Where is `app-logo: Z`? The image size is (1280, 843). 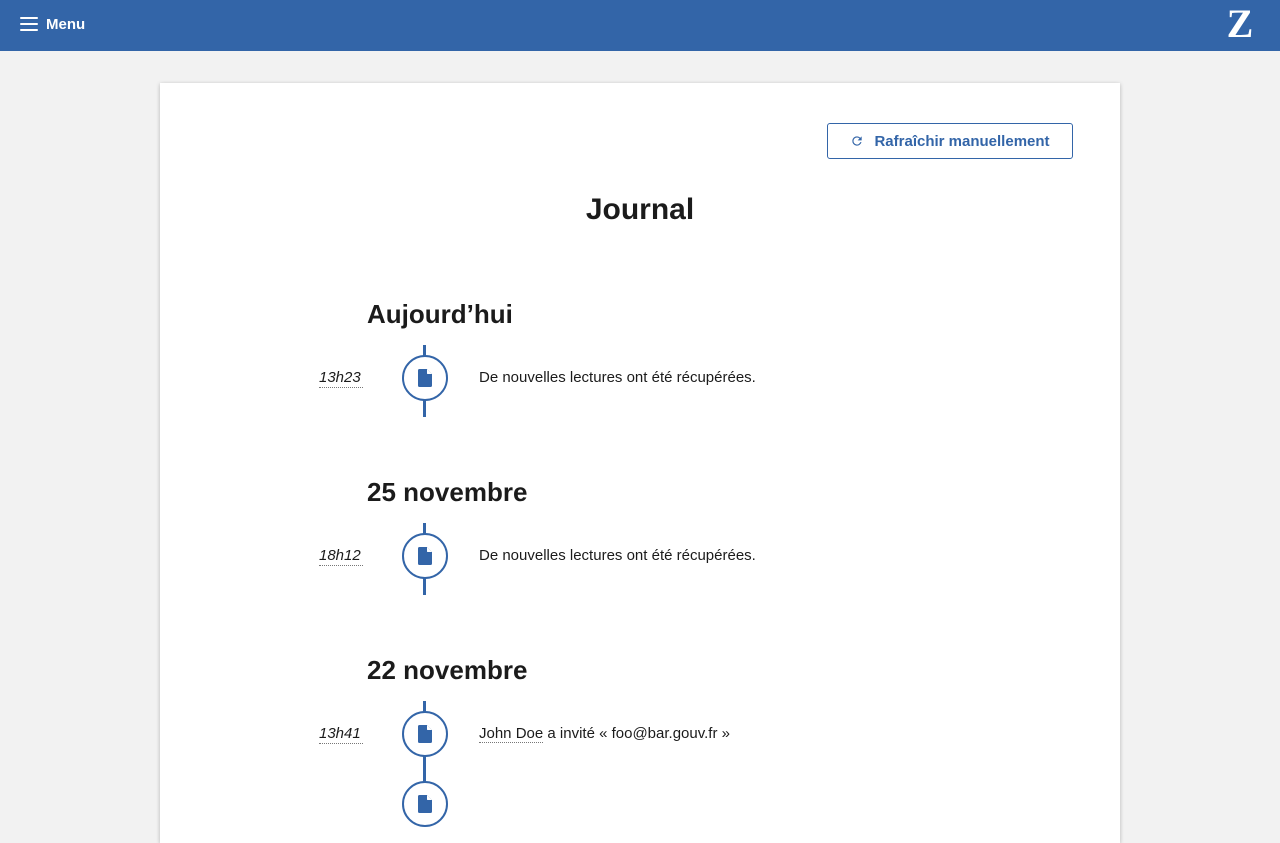 app-logo: Z is located at coordinates (1240, 24).